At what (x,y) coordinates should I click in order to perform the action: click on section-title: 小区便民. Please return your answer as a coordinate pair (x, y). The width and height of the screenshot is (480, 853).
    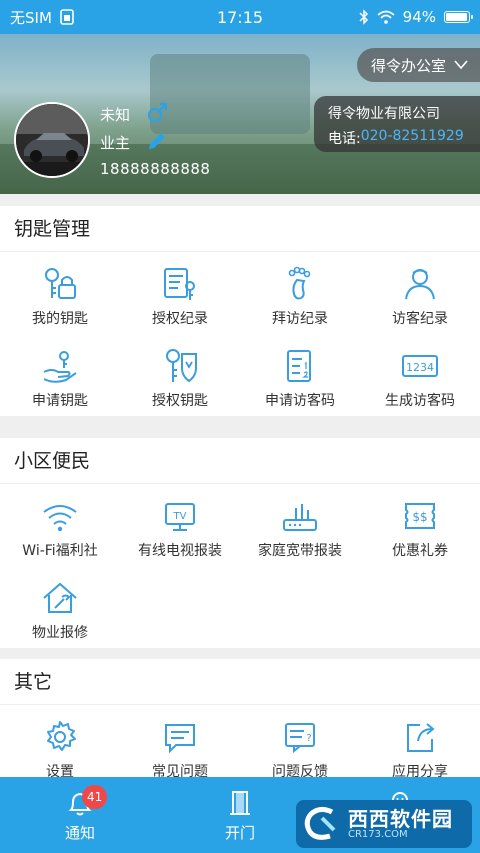
    Looking at the image, I should click on (240, 461).